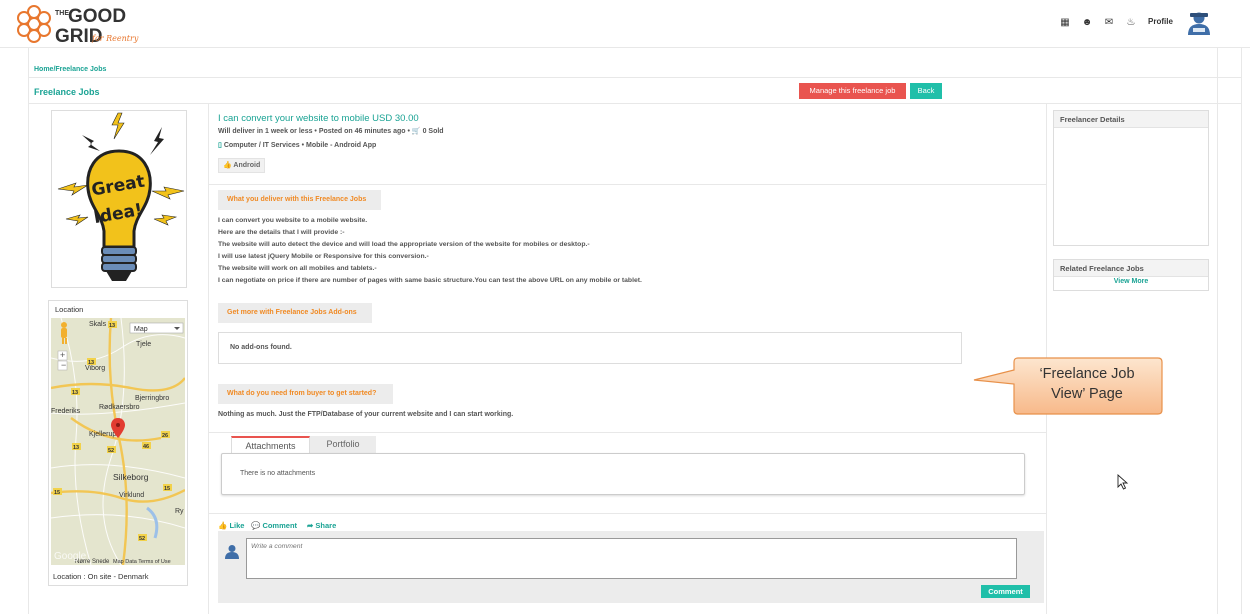  Describe the element at coordinates (326, 525) in the screenshot. I see `share-label: Share` at that location.